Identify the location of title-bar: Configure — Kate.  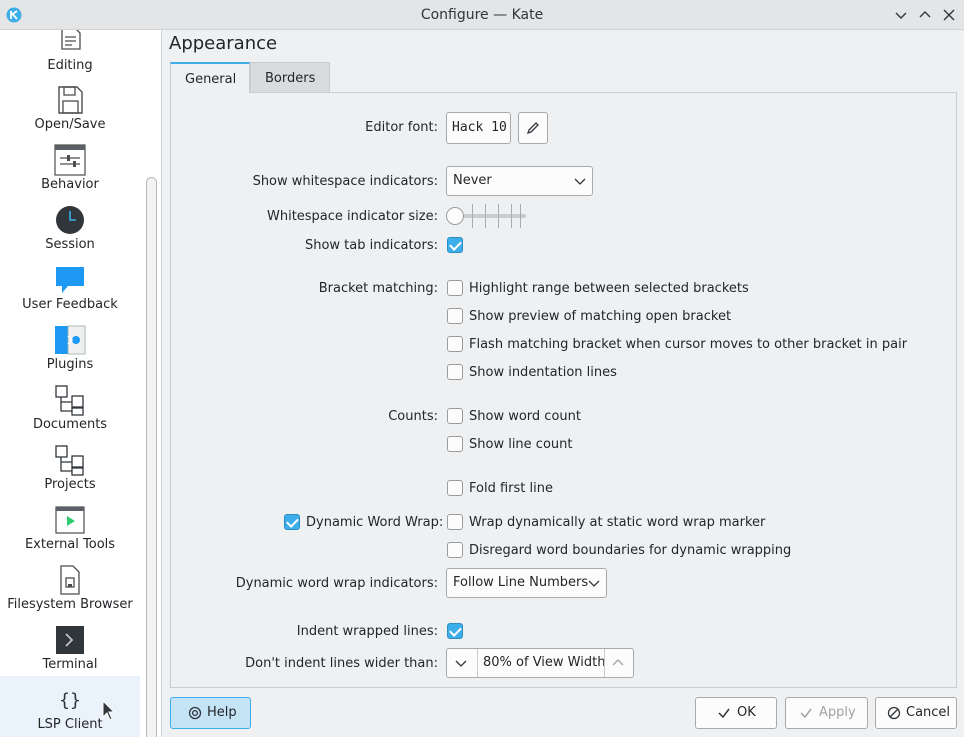
(482, 15).